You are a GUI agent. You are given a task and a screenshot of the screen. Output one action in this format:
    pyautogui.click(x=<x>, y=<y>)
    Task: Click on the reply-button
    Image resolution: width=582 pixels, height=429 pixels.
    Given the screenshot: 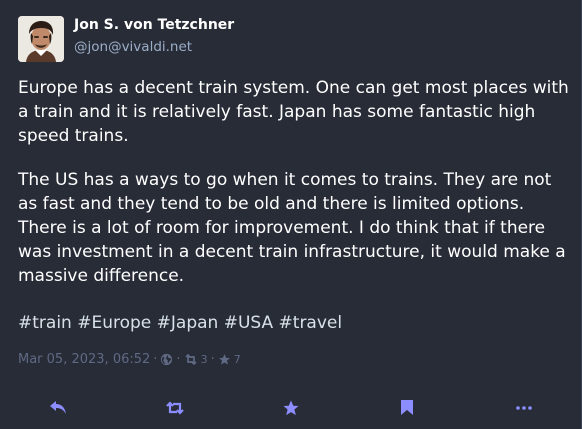 What is the action you would take?
    pyautogui.click(x=58, y=407)
    